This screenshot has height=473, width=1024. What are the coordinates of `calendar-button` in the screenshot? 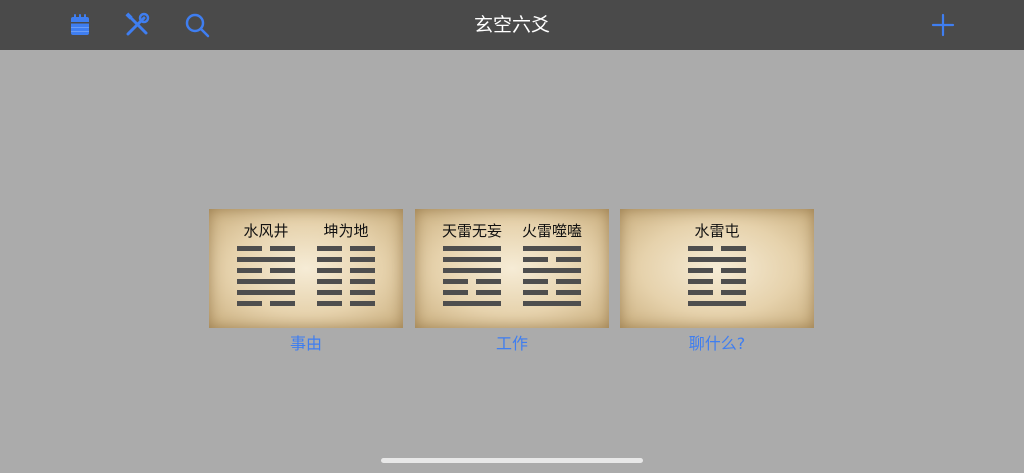 It's located at (80, 25).